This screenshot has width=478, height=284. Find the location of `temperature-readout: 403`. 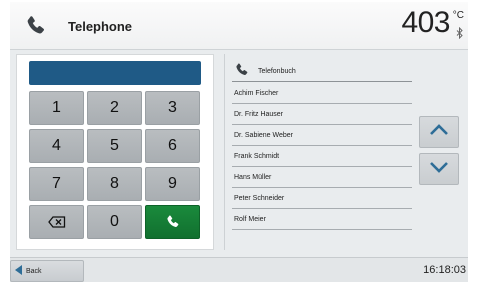

temperature-readout: 403 is located at coordinates (425, 22).